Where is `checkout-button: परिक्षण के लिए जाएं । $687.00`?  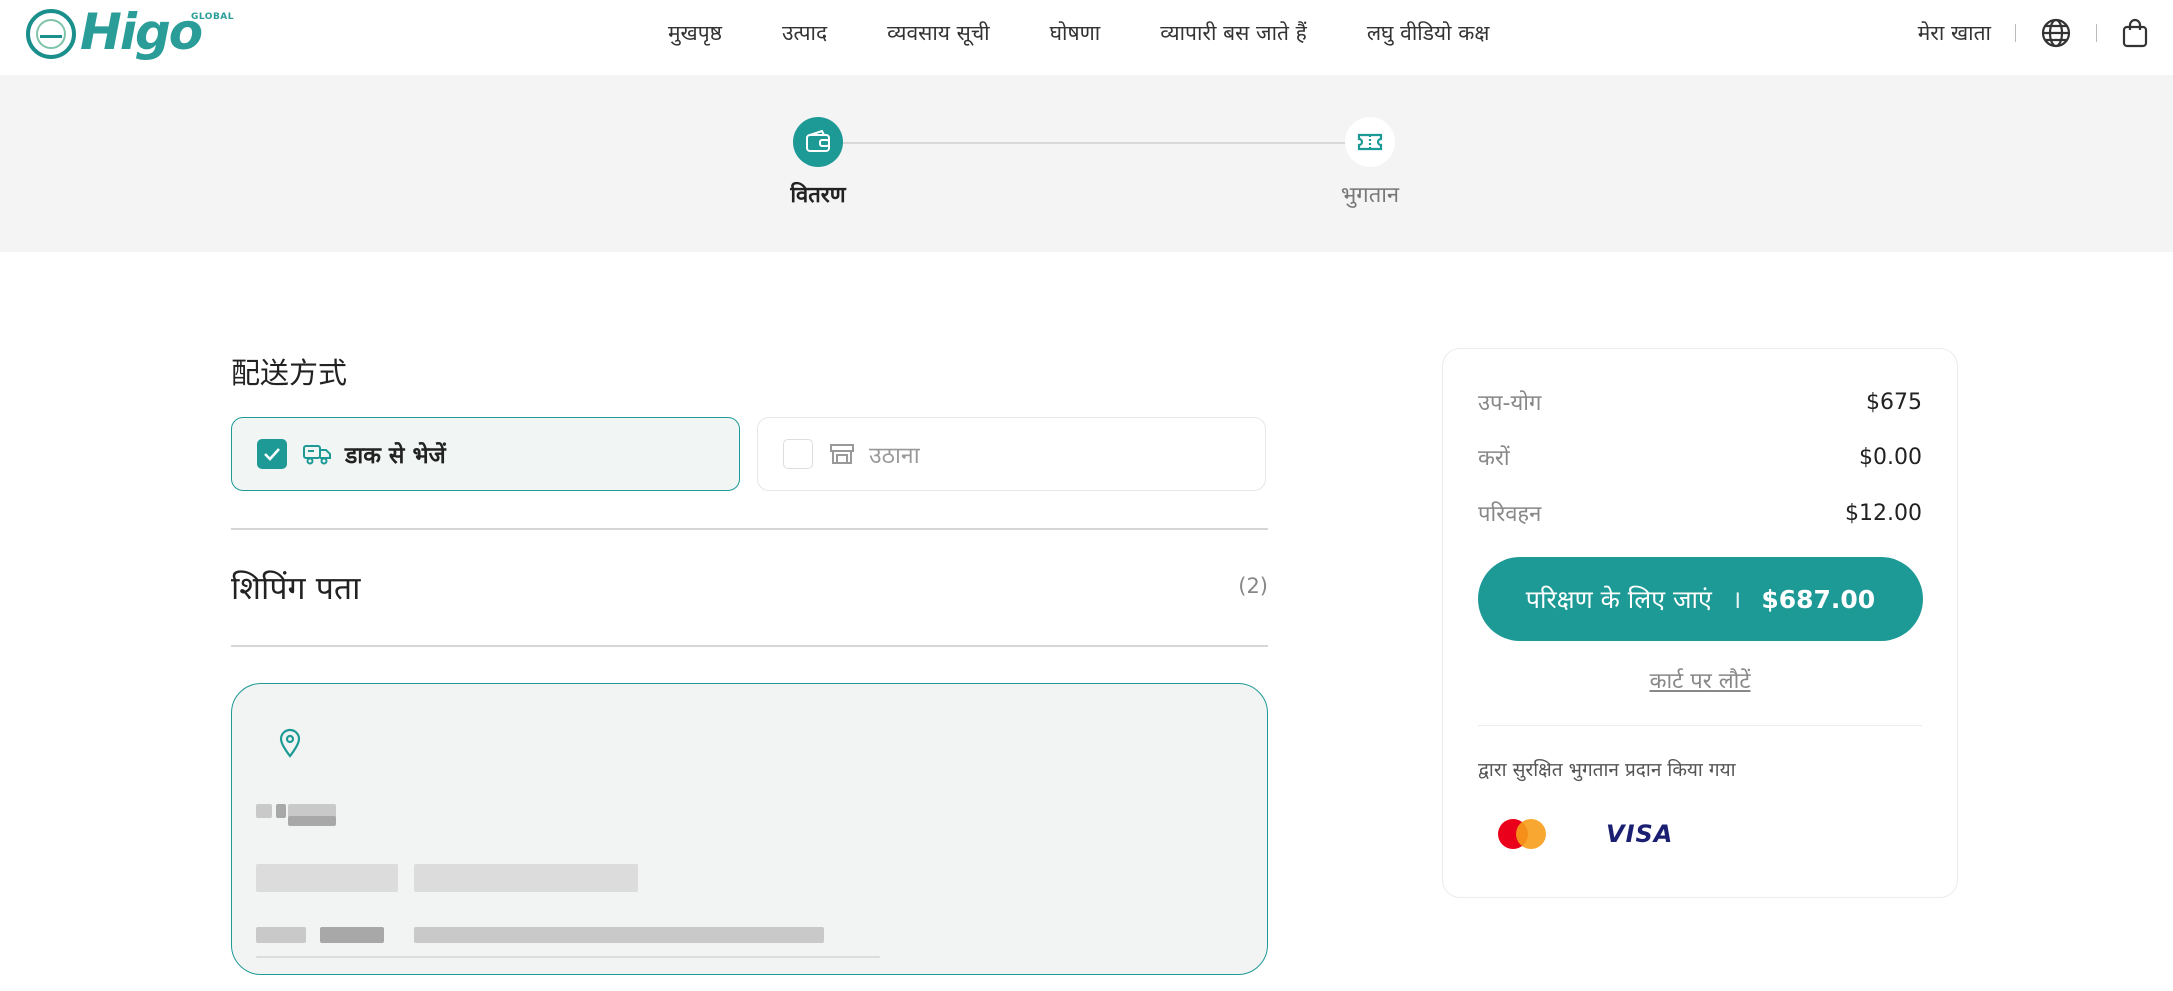
checkout-button: परिक्षण के लिए जाएं । $687.00 is located at coordinates (1700, 599).